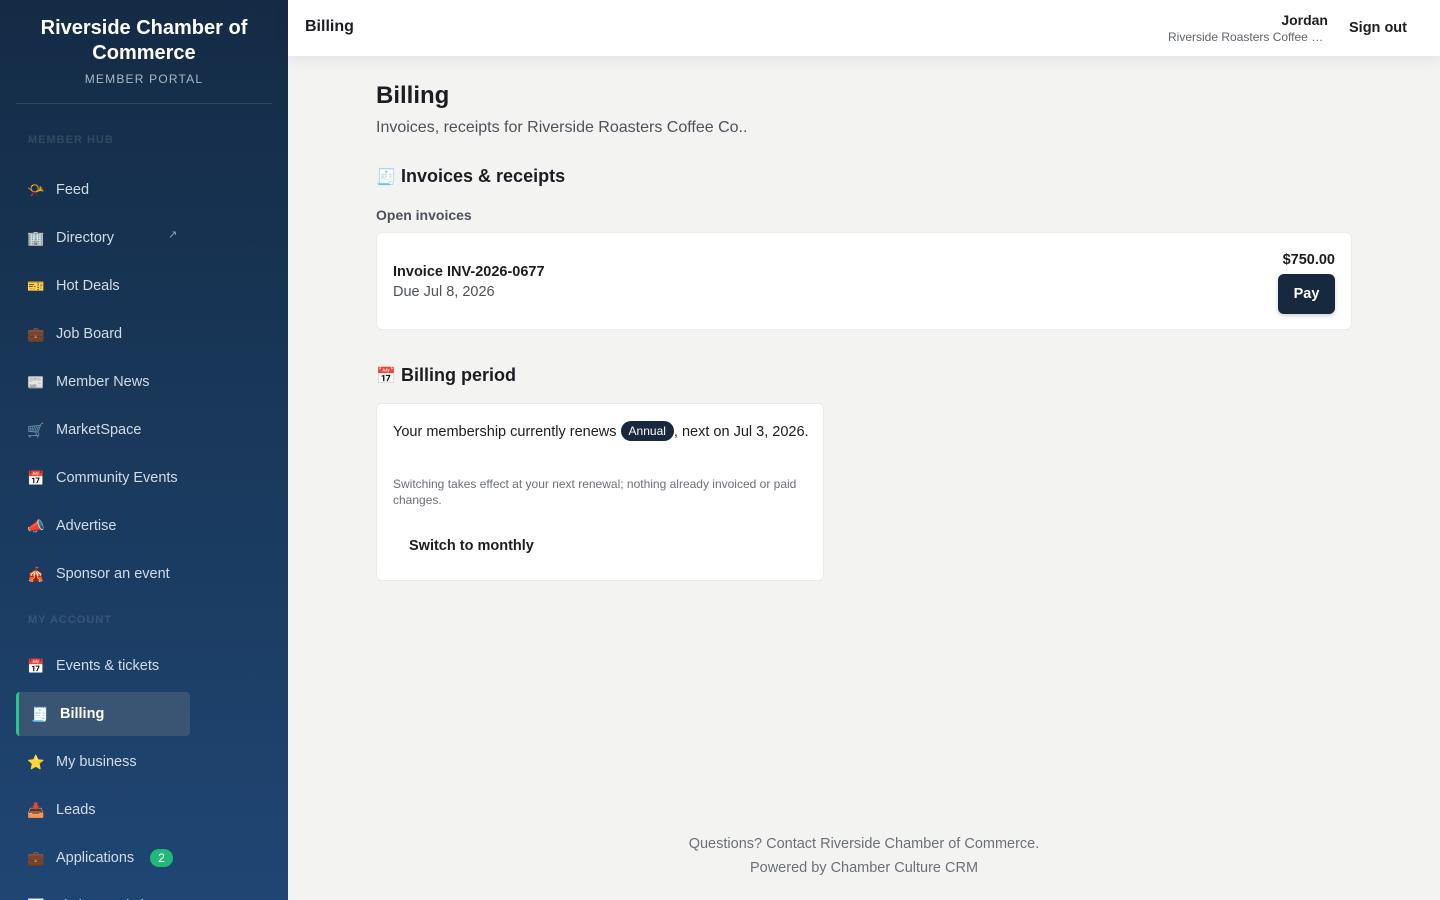  What do you see at coordinates (144, 238) in the screenshot?
I see `sidebar-item-directory: 🏢 Directory ↗` at bounding box center [144, 238].